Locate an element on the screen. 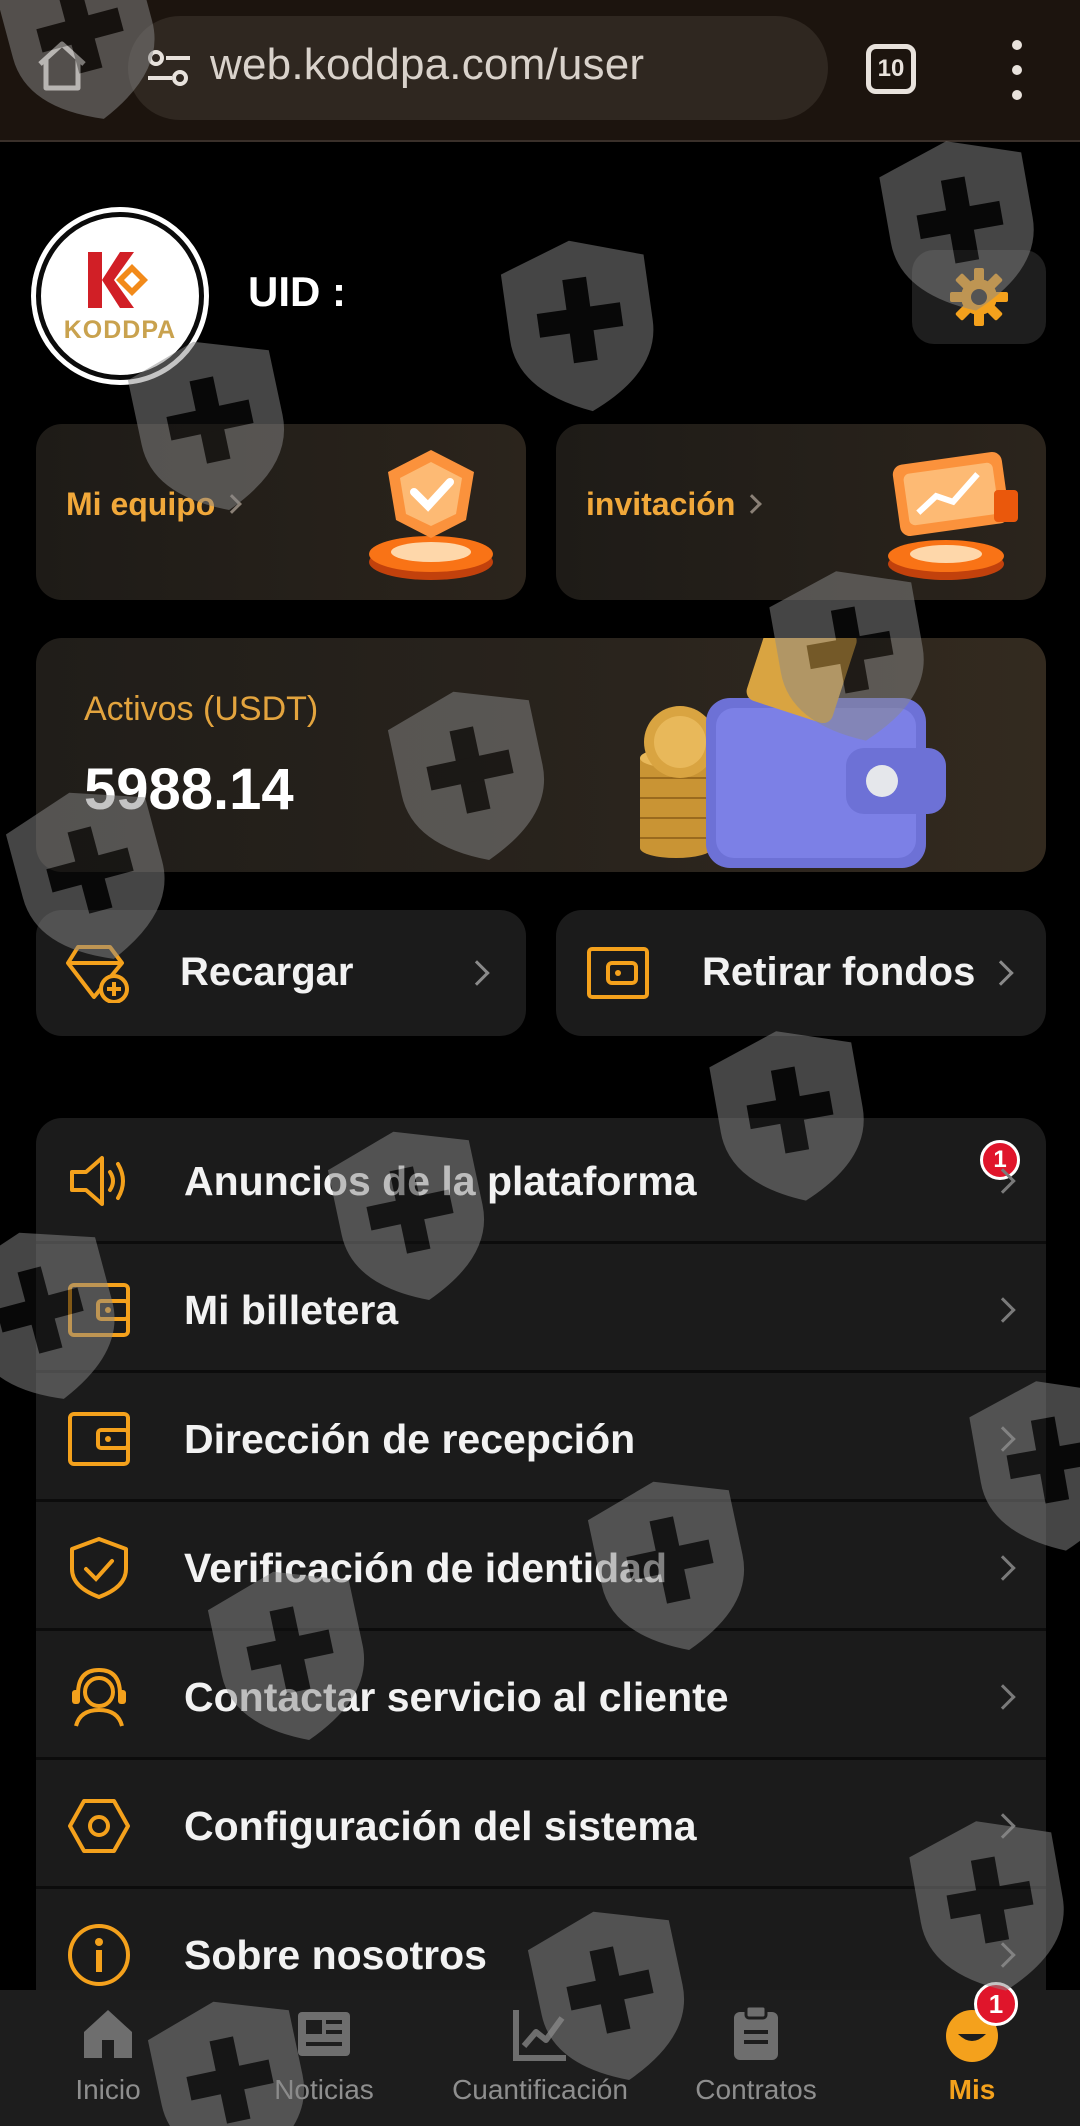  info-icon is located at coordinates (99, 1955).